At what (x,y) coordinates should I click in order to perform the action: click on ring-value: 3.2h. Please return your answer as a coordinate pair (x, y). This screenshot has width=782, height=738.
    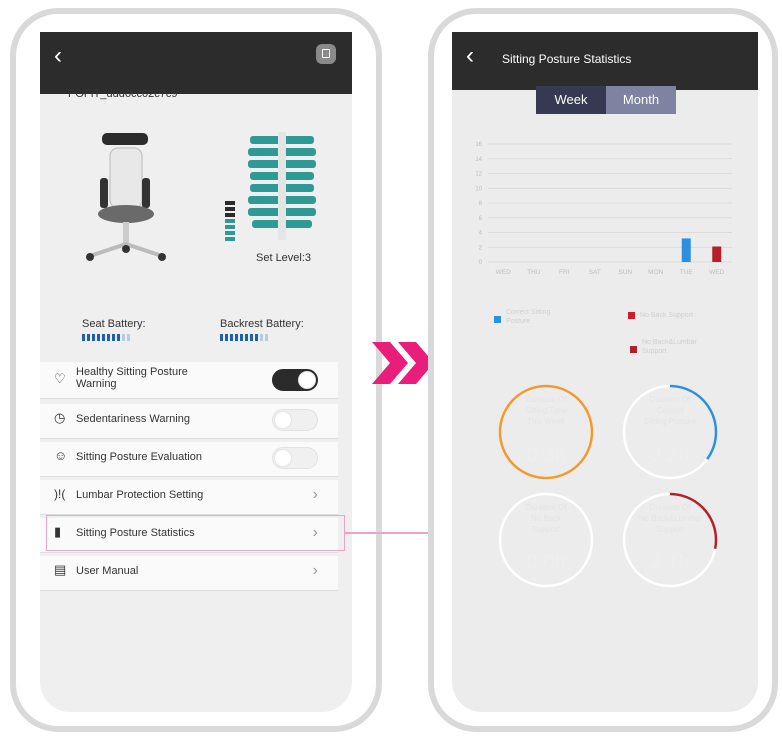
    Looking at the image, I should click on (670, 455).